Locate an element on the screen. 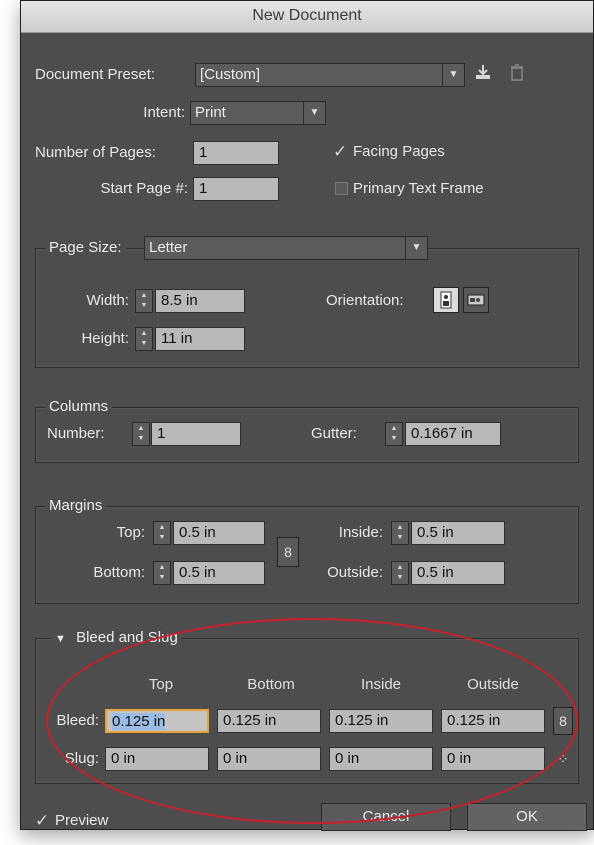 This screenshot has width=594, height=845. start-page-label: Start Page #: is located at coordinates (144, 188).